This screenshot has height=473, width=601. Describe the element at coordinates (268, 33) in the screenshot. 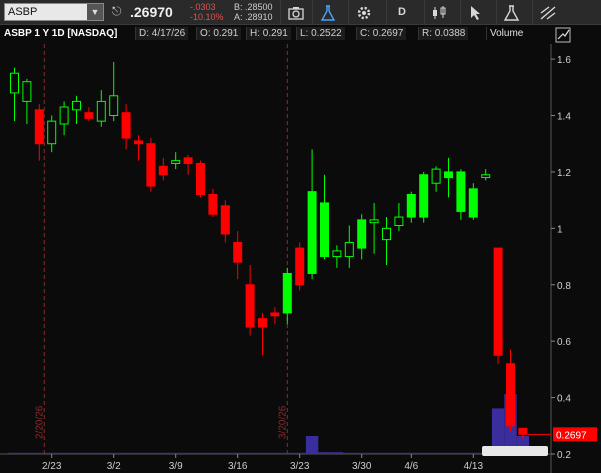

I see `header-high: H: 0.291` at that location.